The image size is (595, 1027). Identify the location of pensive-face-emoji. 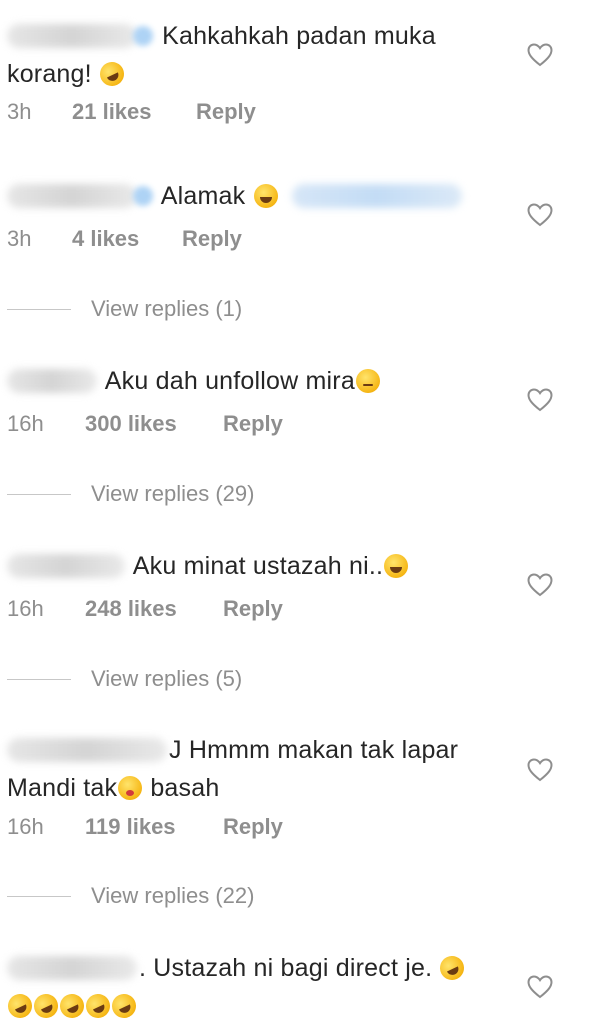
(367, 381).